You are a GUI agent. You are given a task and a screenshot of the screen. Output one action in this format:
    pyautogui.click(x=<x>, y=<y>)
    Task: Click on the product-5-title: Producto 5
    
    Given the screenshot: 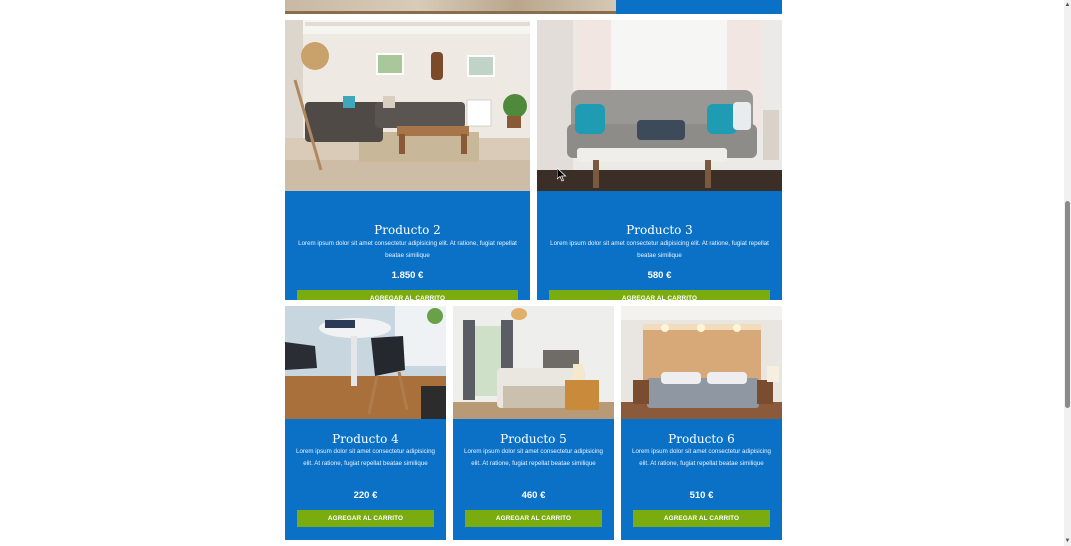 What is the action you would take?
    pyautogui.click(x=533, y=439)
    